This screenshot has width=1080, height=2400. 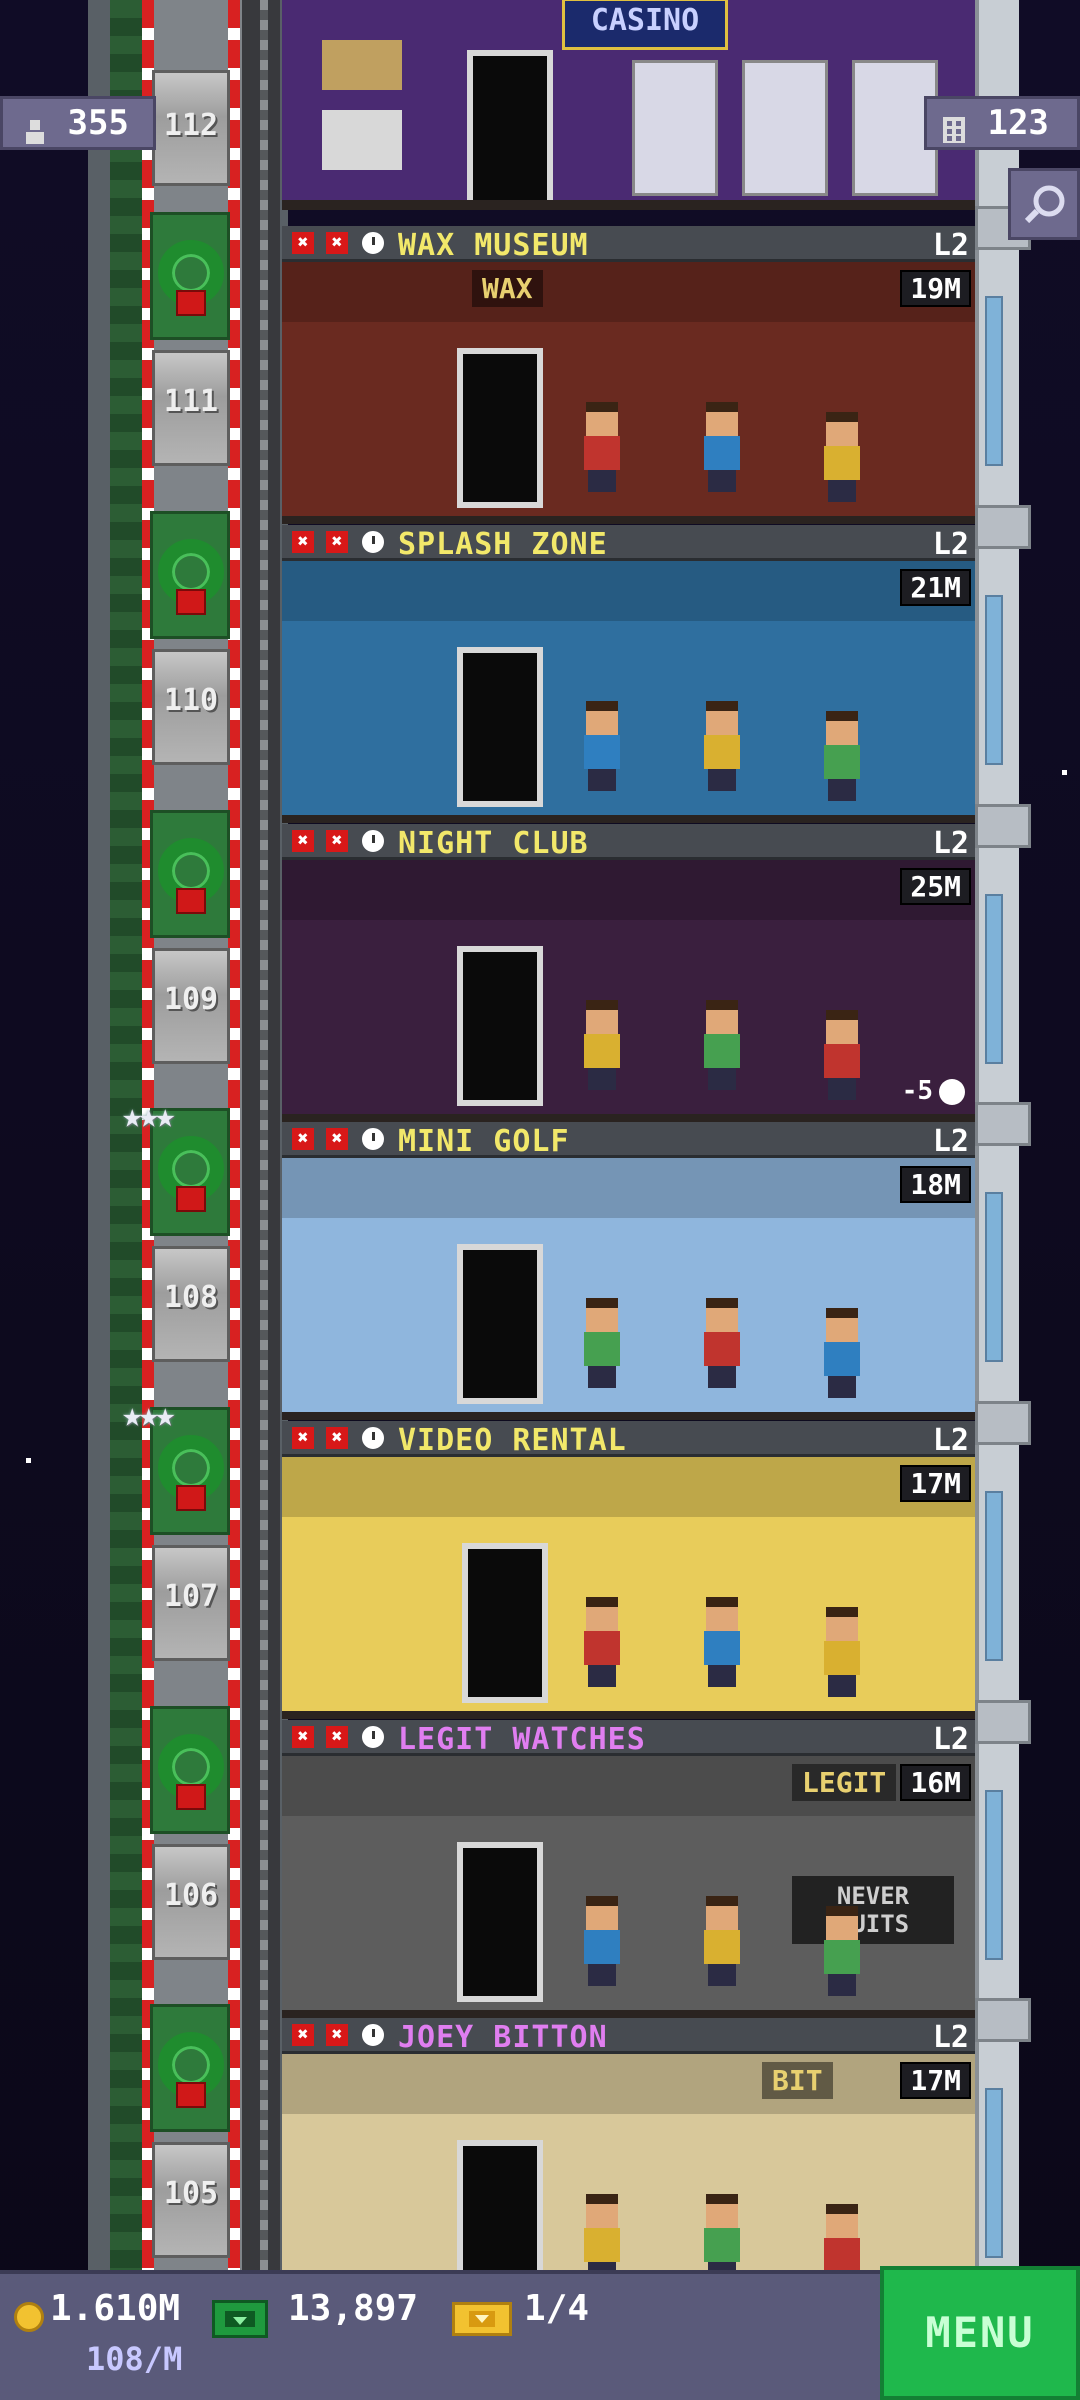 What do you see at coordinates (484, 1141) in the screenshot?
I see `floor-name: MINI GOLF` at bounding box center [484, 1141].